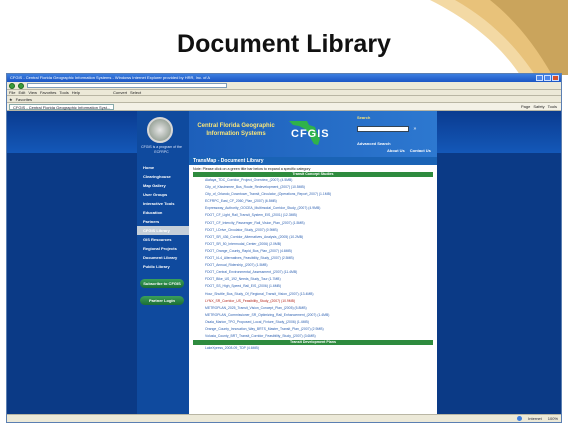  I want to click on nav-document-library: Document Library, so click(163, 257).